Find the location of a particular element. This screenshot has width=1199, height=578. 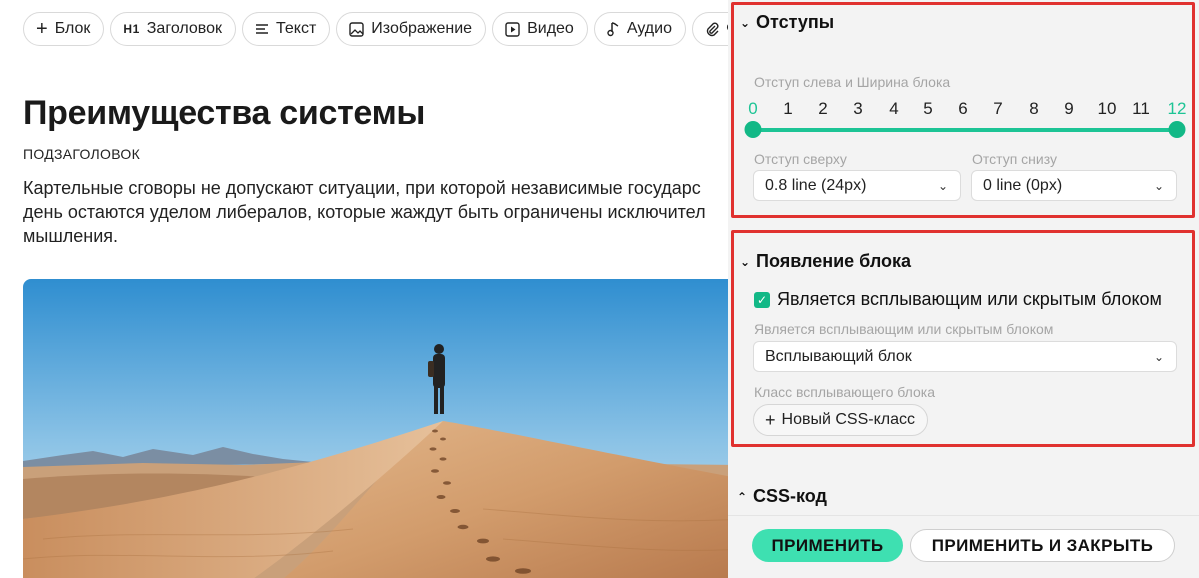

width-field-label: Отступ слева и Ширина блока is located at coordinates (852, 82).